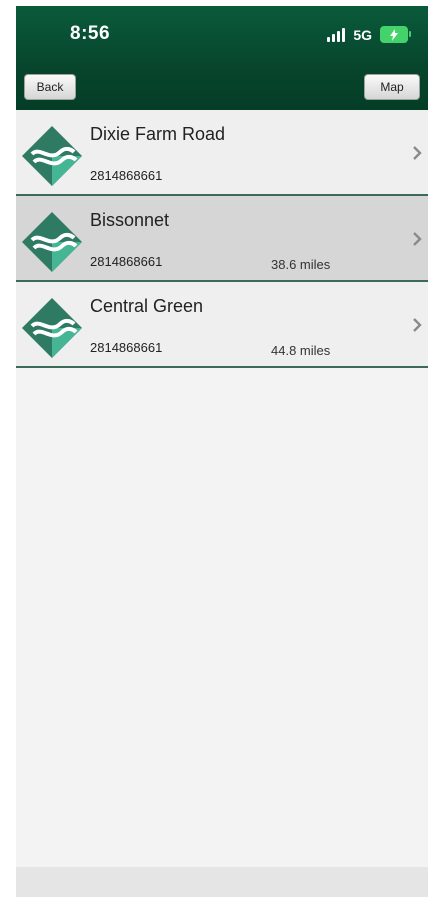 This screenshot has height=897, width=430. What do you see at coordinates (362, 34) in the screenshot?
I see `network-label: 5G` at bounding box center [362, 34].